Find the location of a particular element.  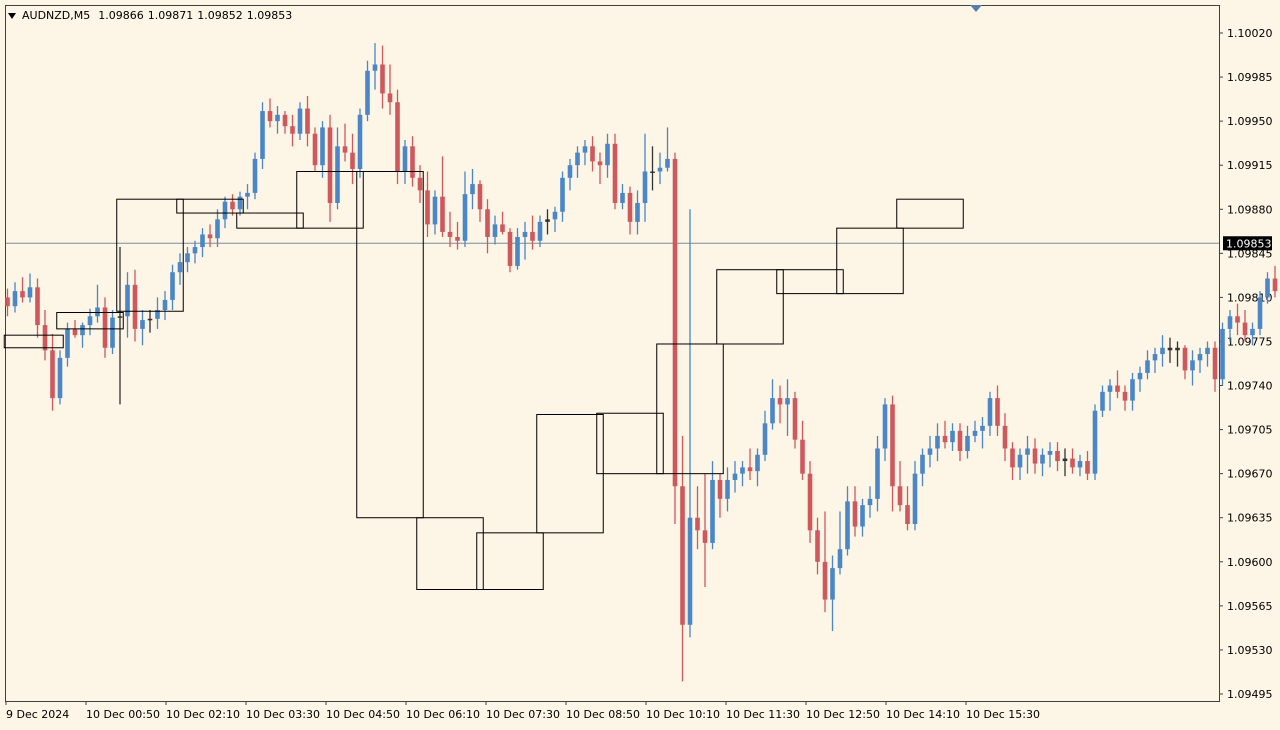

symbol-timeframe: AUDNZD,M5 is located at coordinates (56, 15).